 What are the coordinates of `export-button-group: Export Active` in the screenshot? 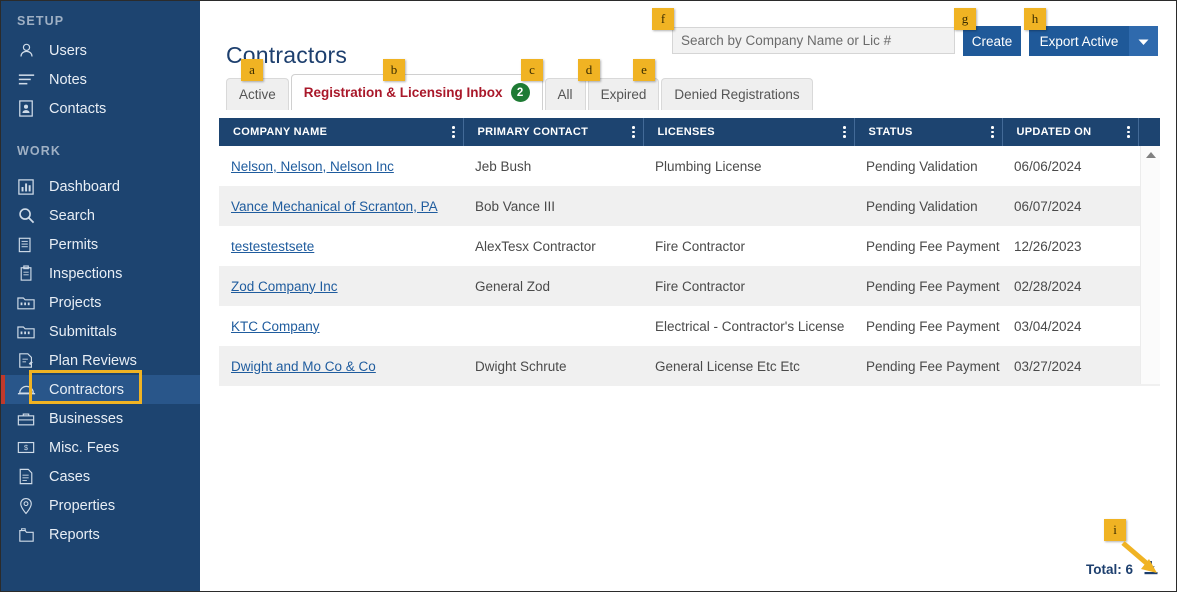 It's located at (1093, 41).